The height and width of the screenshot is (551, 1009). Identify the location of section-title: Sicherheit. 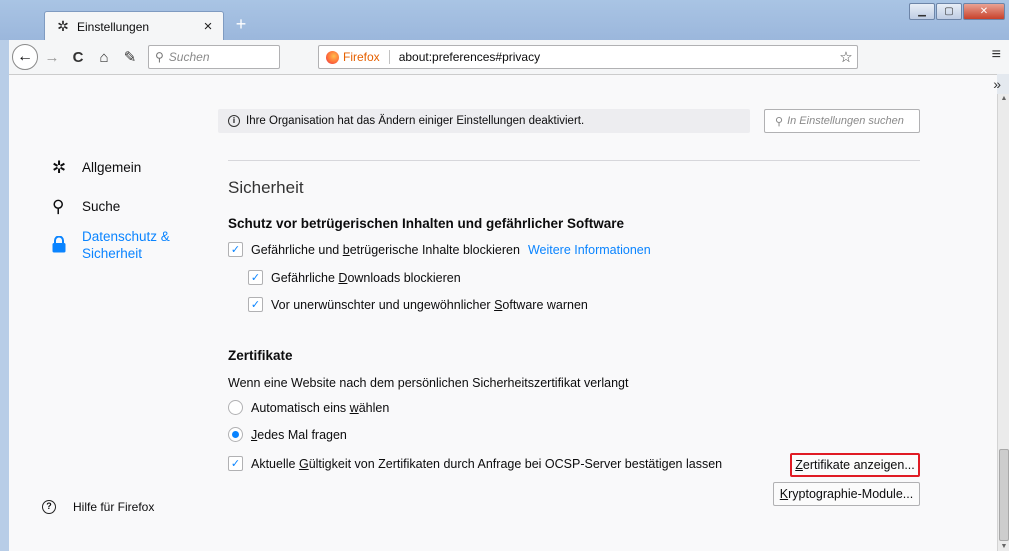
(266, 187).